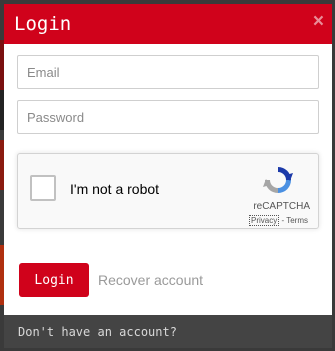 The height and width of the screenshot is (351, 335). I want to click on modal-title: Login, so click(43, 24).